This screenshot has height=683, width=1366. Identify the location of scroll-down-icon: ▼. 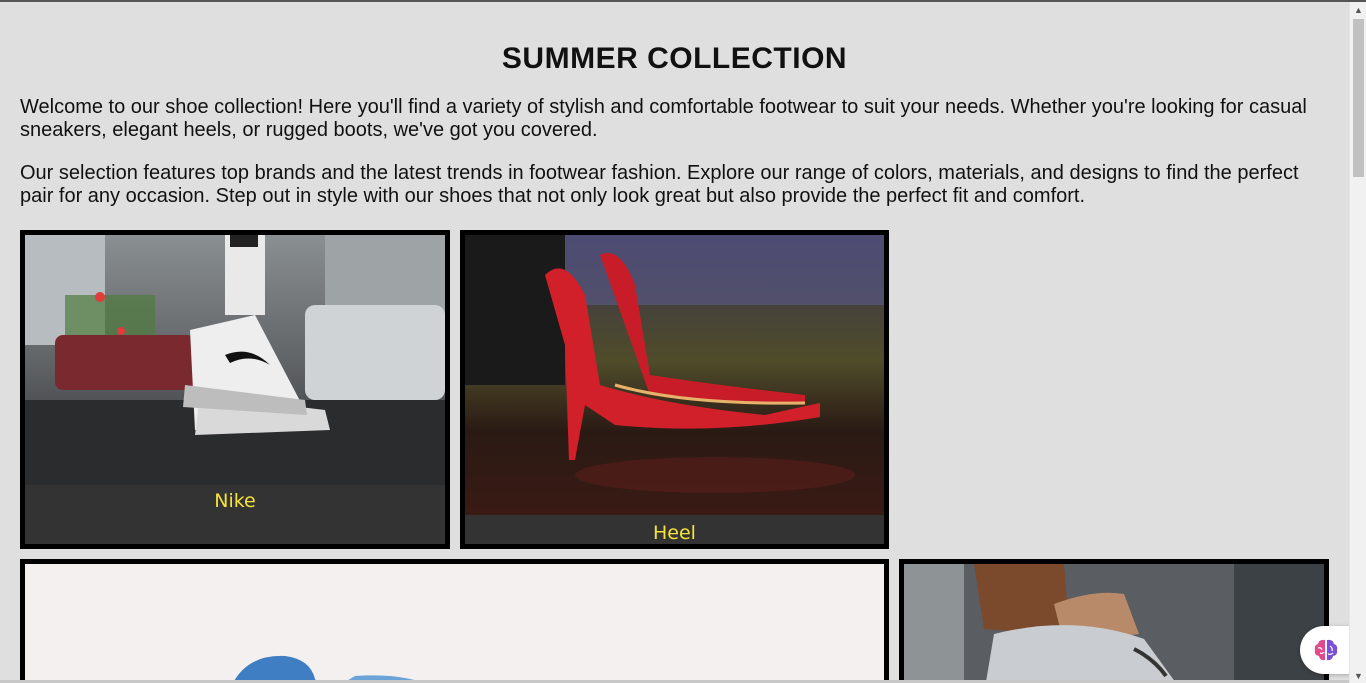
(1358, 675).